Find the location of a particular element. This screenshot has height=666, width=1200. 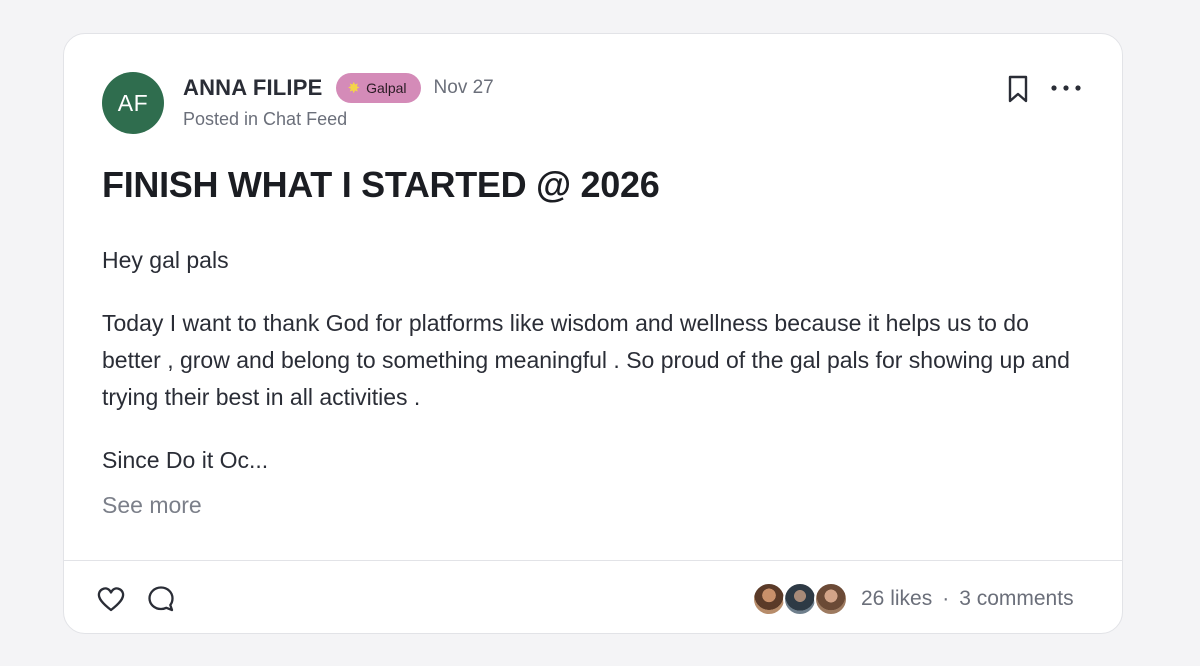

comment-bubble-icon is located at coordinates (161, 599).